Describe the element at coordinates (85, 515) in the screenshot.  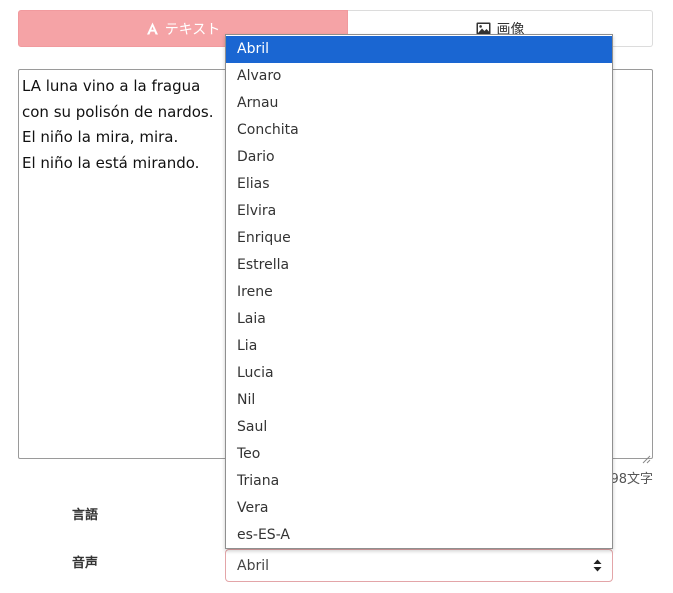
I see `language-label: 言語` at that location.